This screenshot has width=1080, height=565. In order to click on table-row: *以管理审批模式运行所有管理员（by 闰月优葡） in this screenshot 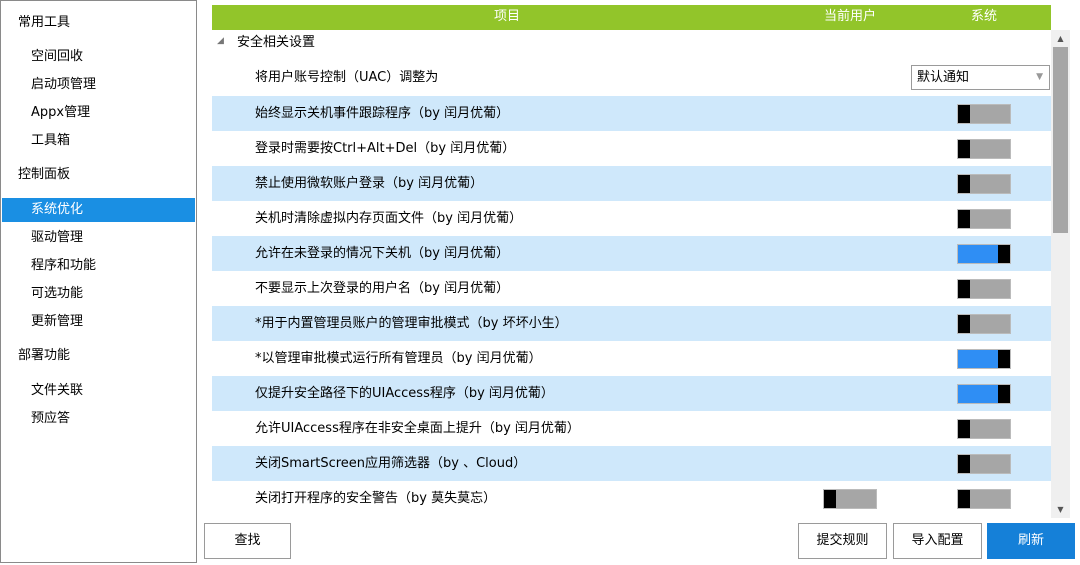, I will do `click(631, 358)`.